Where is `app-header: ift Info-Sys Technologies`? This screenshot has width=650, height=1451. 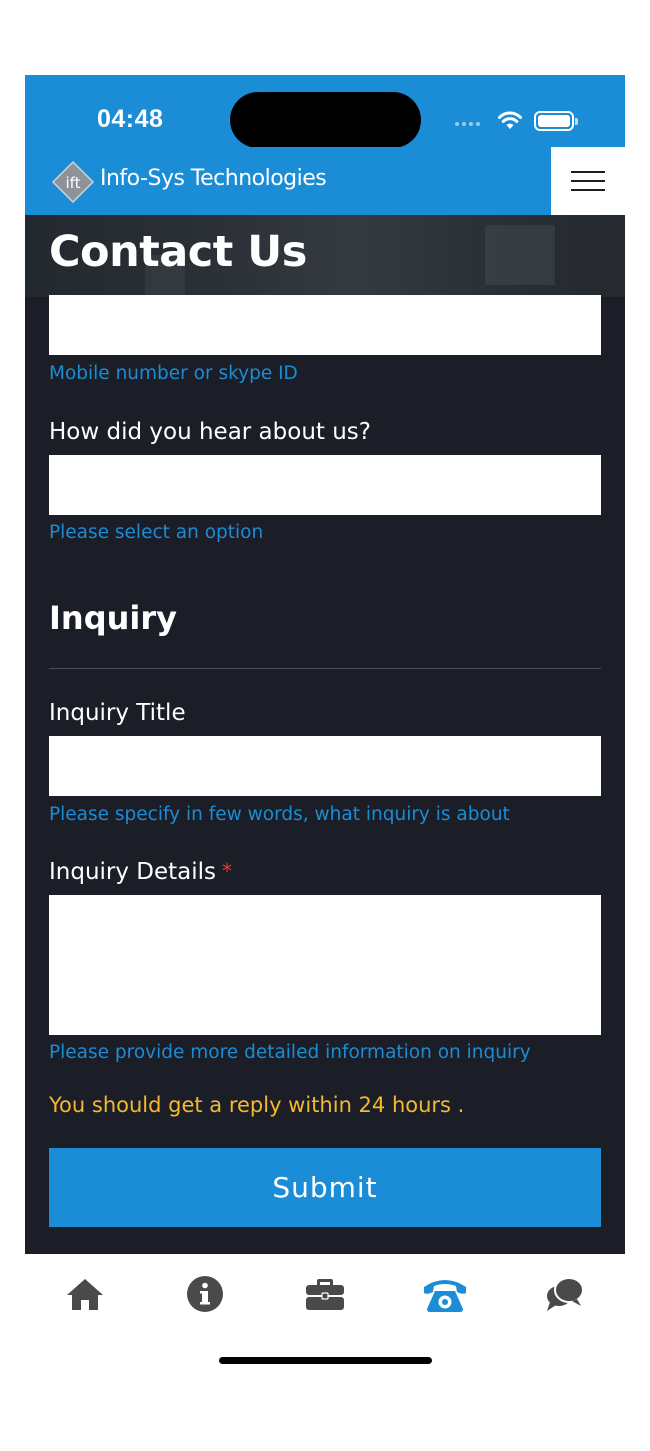 app-header: ift Info-Sys Technologies is located at coordinates (325, 181).